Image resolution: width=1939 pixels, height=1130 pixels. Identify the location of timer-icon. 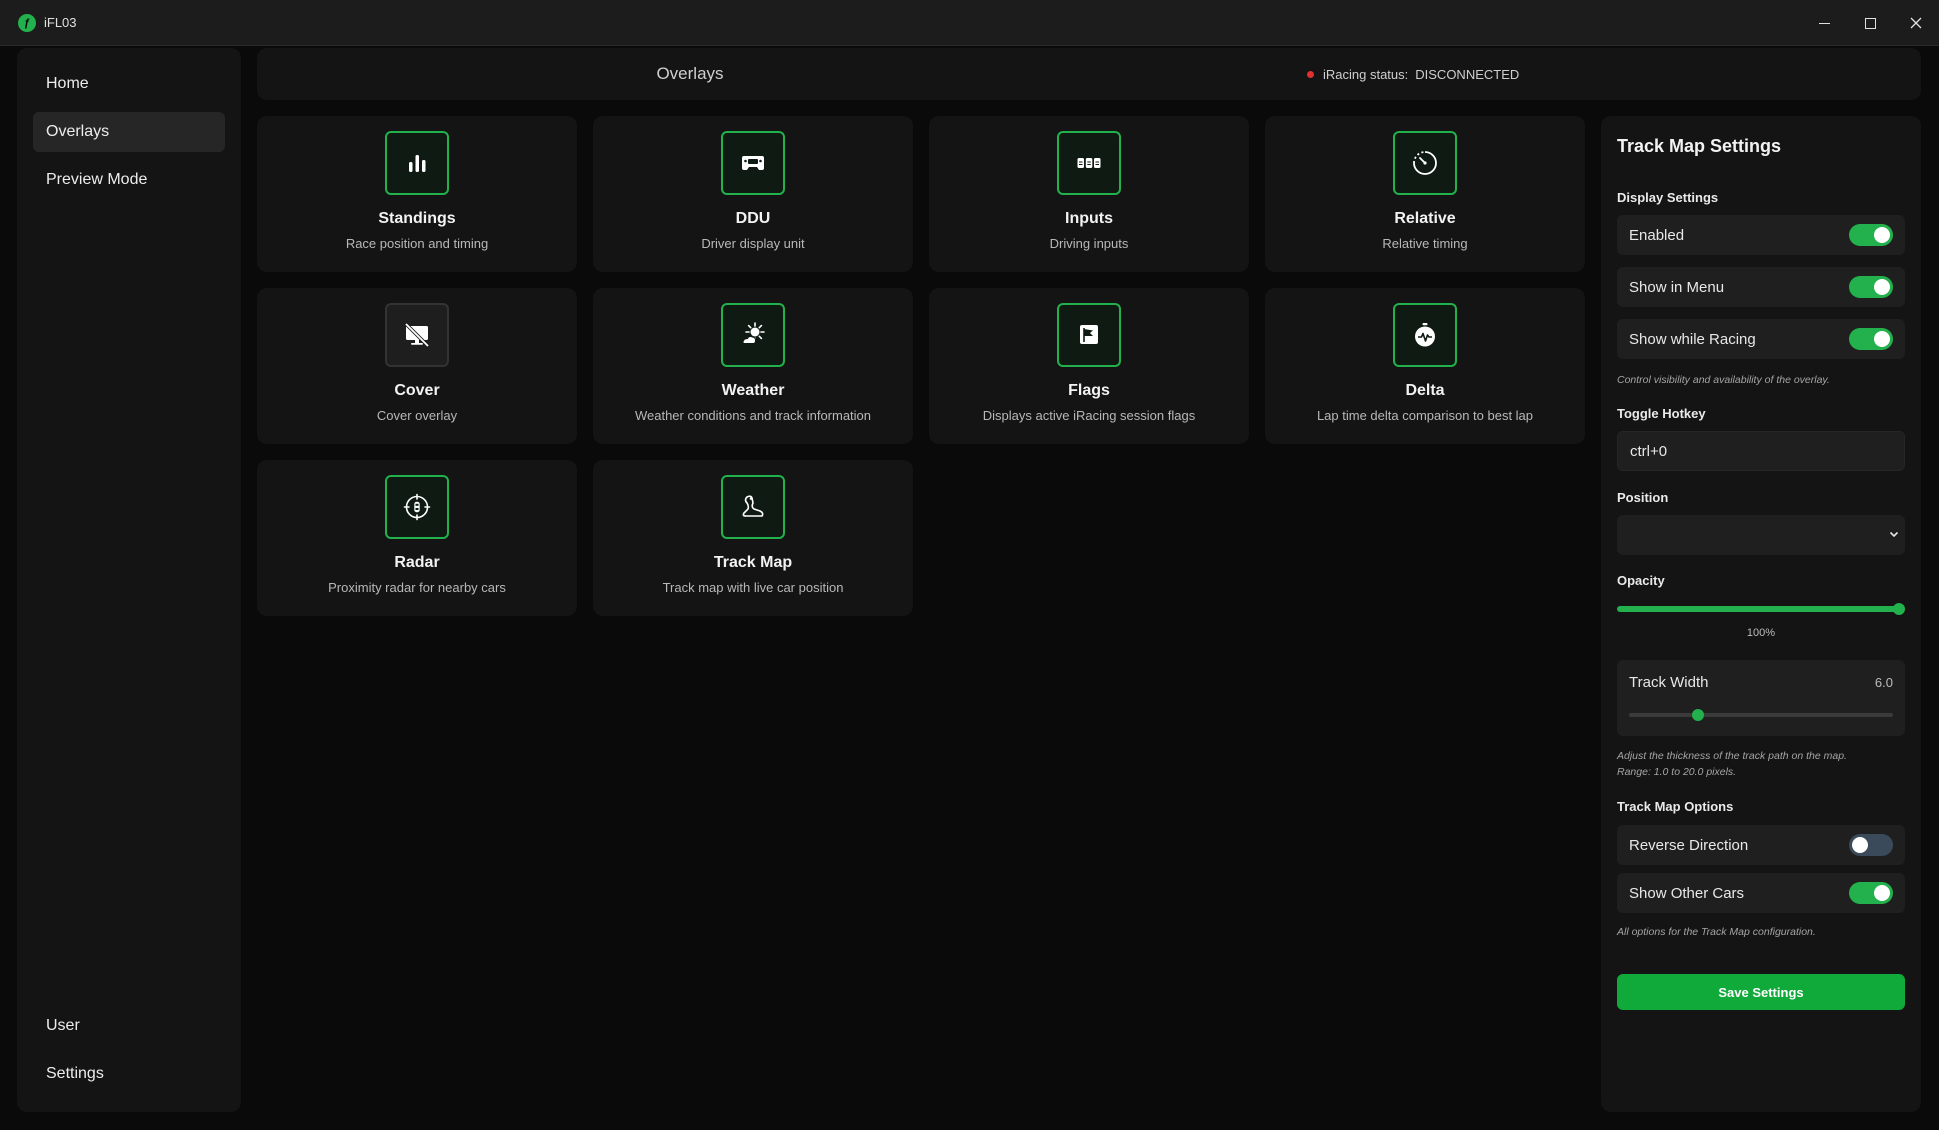
(1425, 163).